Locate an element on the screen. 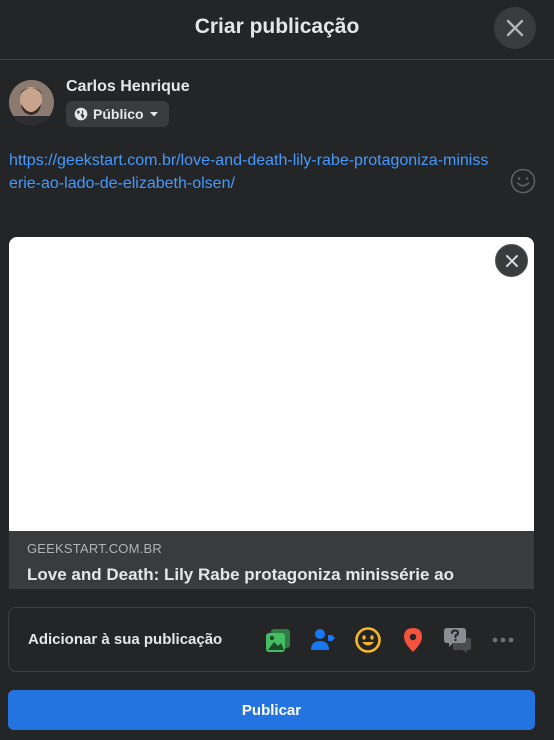  caret-down-icon is located at coordinates (153, 114).